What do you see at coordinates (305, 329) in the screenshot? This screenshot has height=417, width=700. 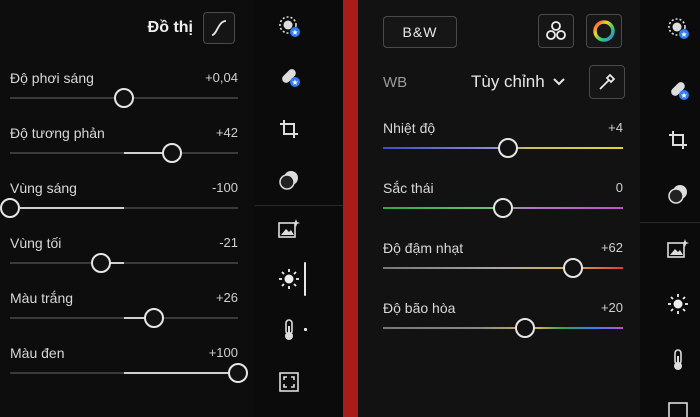 I see `scroll-dot` at bounding box center [305, 329].